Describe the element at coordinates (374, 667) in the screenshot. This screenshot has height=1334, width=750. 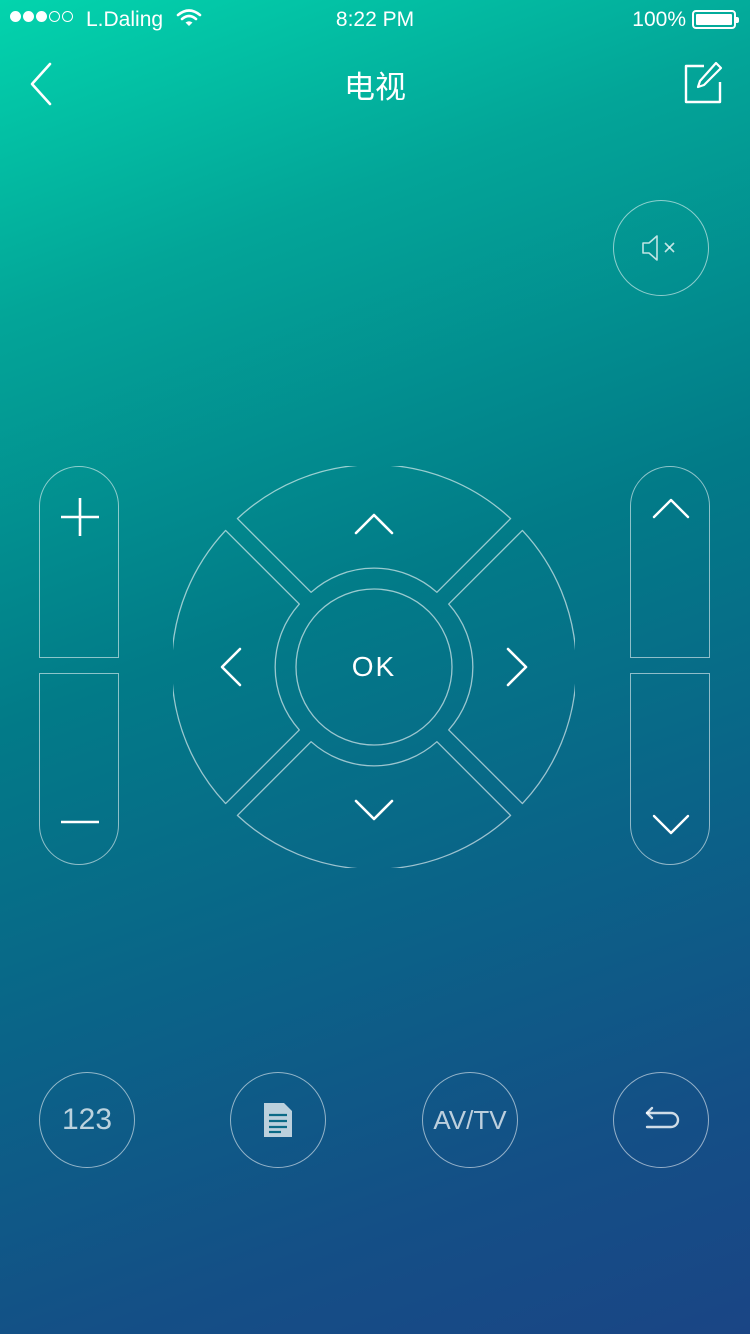
I see `ok-button: OK` at that location.